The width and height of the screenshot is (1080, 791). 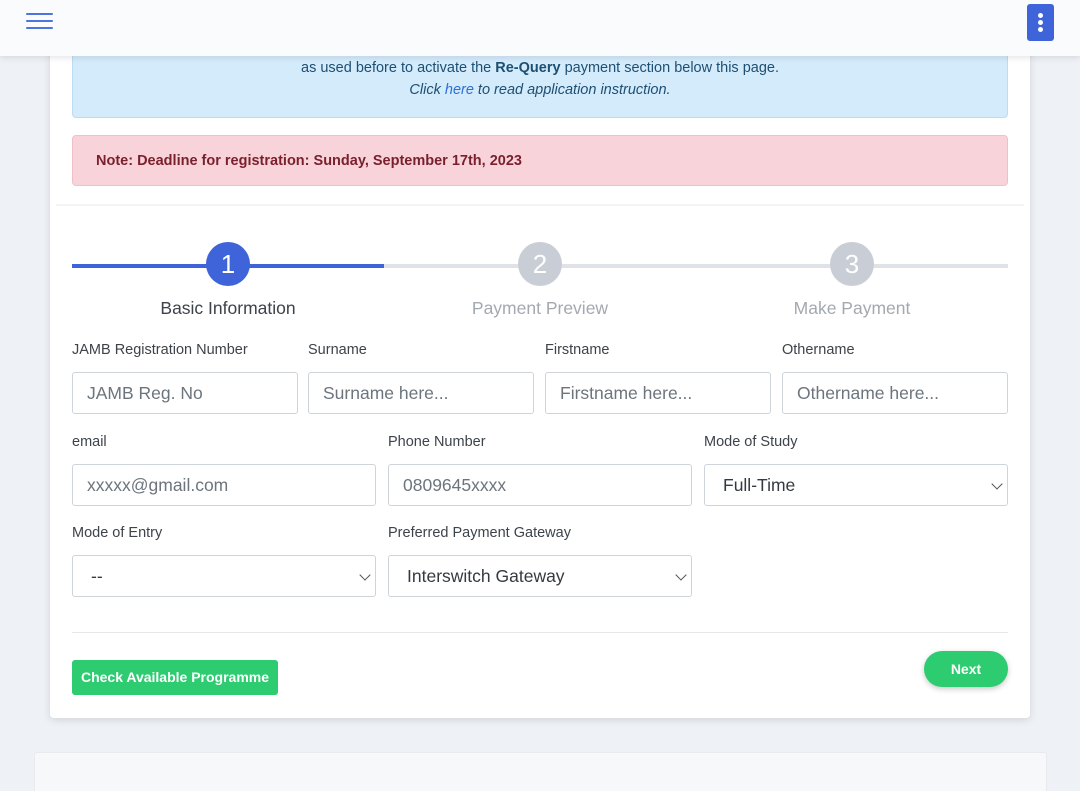 I want to click on instruction-text-end: to read application instruction., so click(x=572, y=90).